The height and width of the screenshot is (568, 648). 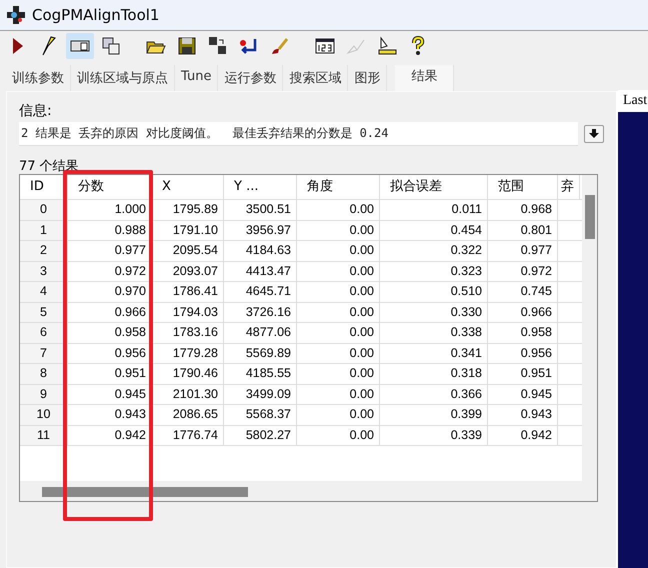 What do you see at coordinates (325, 46) in the screenshot?
I see `number-display-icon` at bounding box center [325, 46].